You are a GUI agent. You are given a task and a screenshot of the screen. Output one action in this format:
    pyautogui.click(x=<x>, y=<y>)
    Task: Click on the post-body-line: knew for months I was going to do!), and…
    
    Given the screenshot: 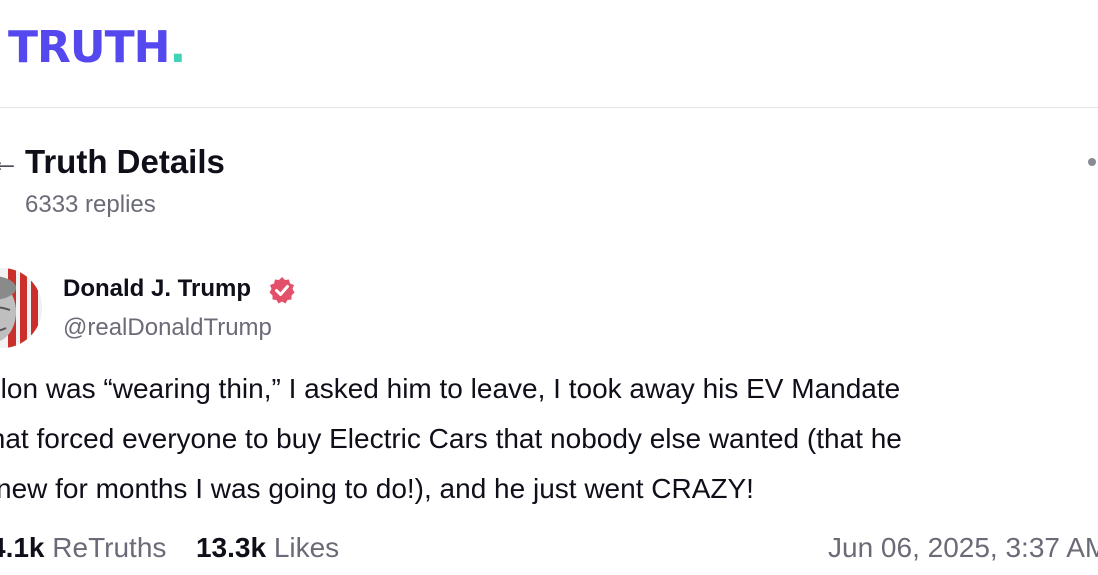 What is the action you would take?
    pyautogui.click(x=377, y=488)
    